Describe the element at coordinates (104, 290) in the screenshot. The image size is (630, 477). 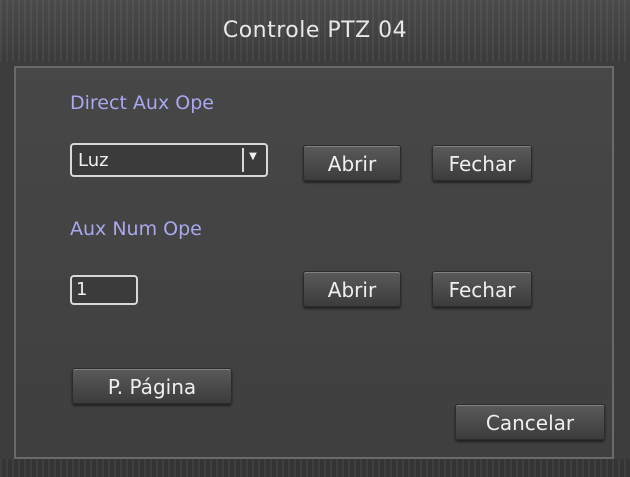
I see `aux-num-input: 1` at that location.